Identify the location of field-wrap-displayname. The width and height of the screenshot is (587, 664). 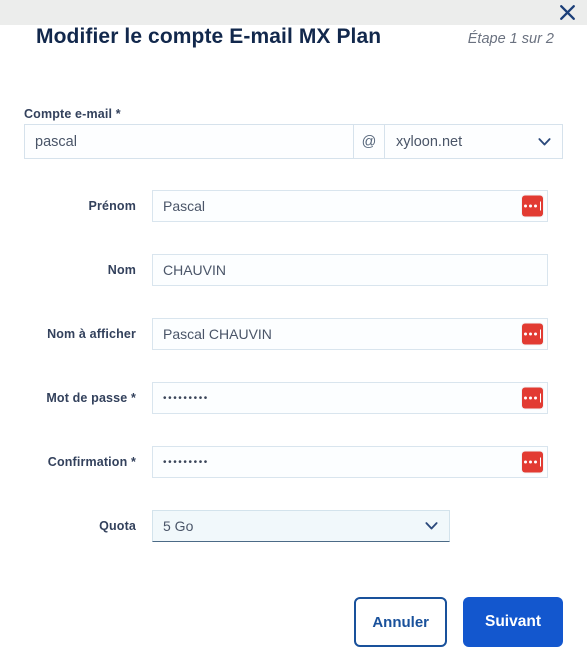
(350, 334).